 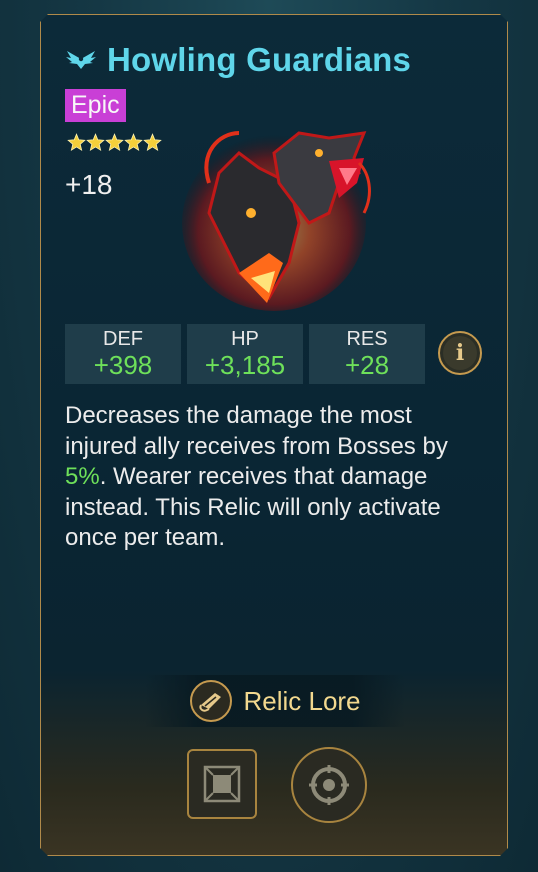 I want to click on frame-icon, so click(x=222, y=784).